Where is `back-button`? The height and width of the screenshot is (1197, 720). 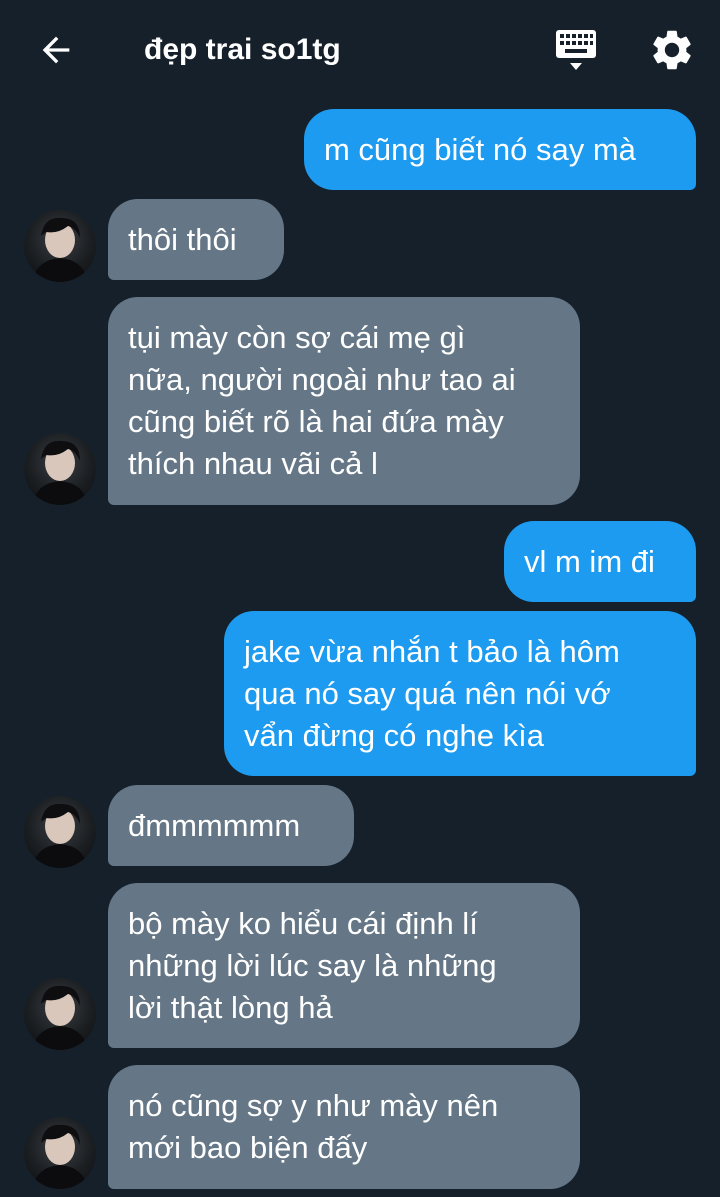 back-button is located at coordinates (56, 50).